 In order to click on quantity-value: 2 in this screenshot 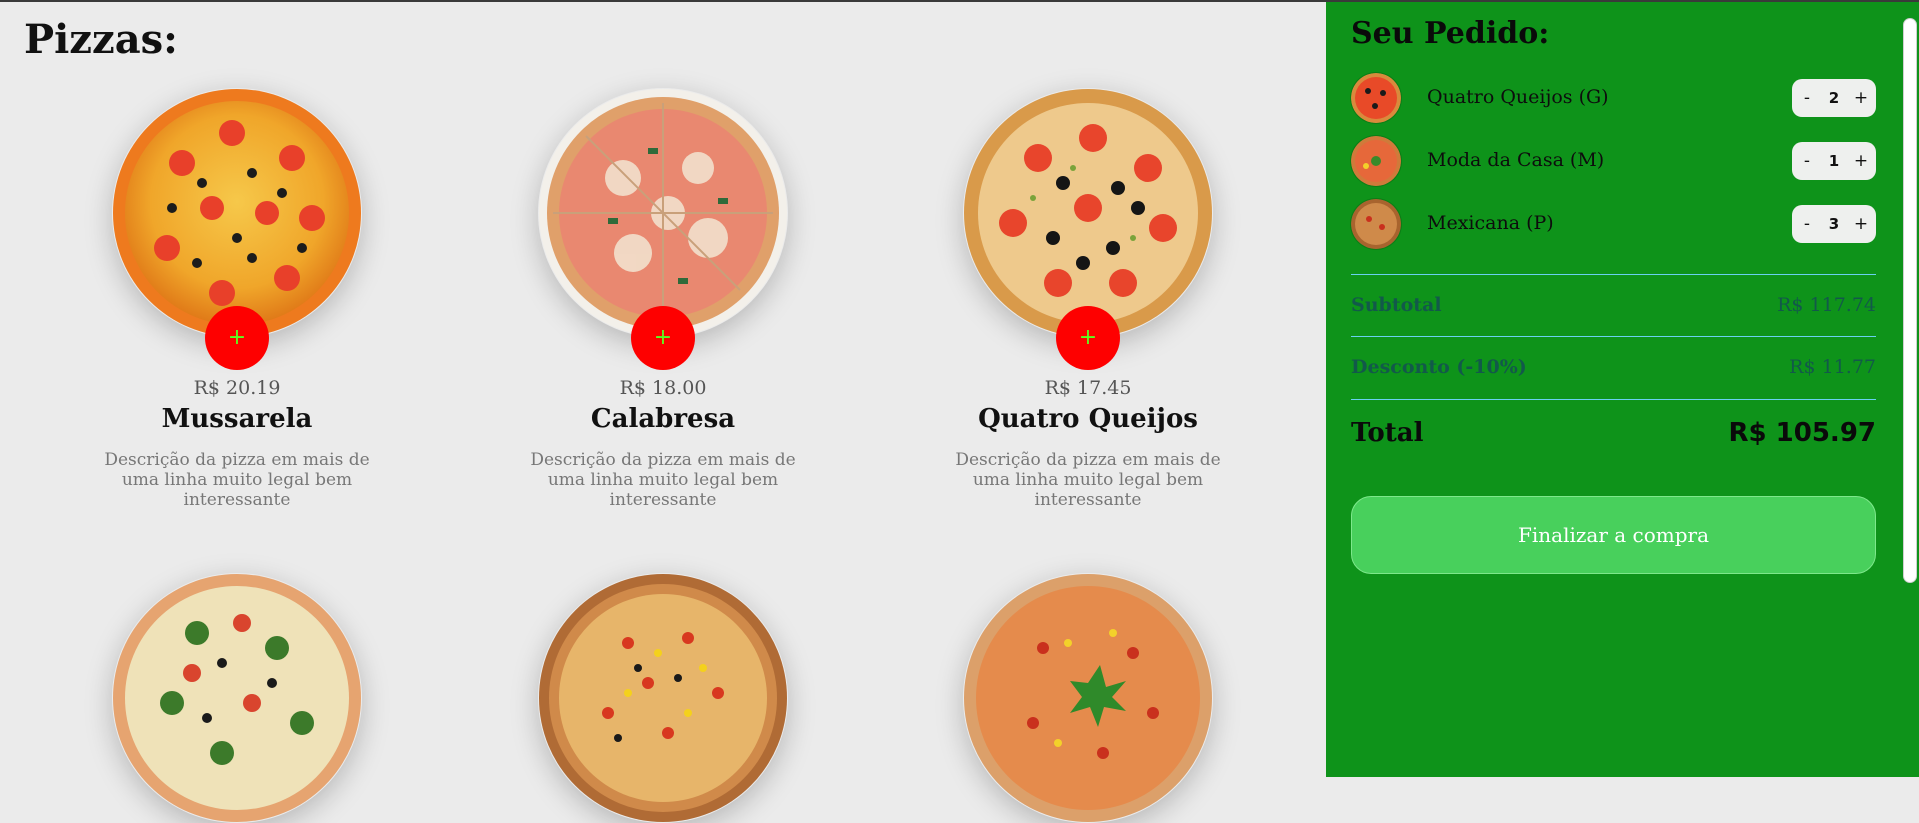, I will do `click(1834, 98)`.